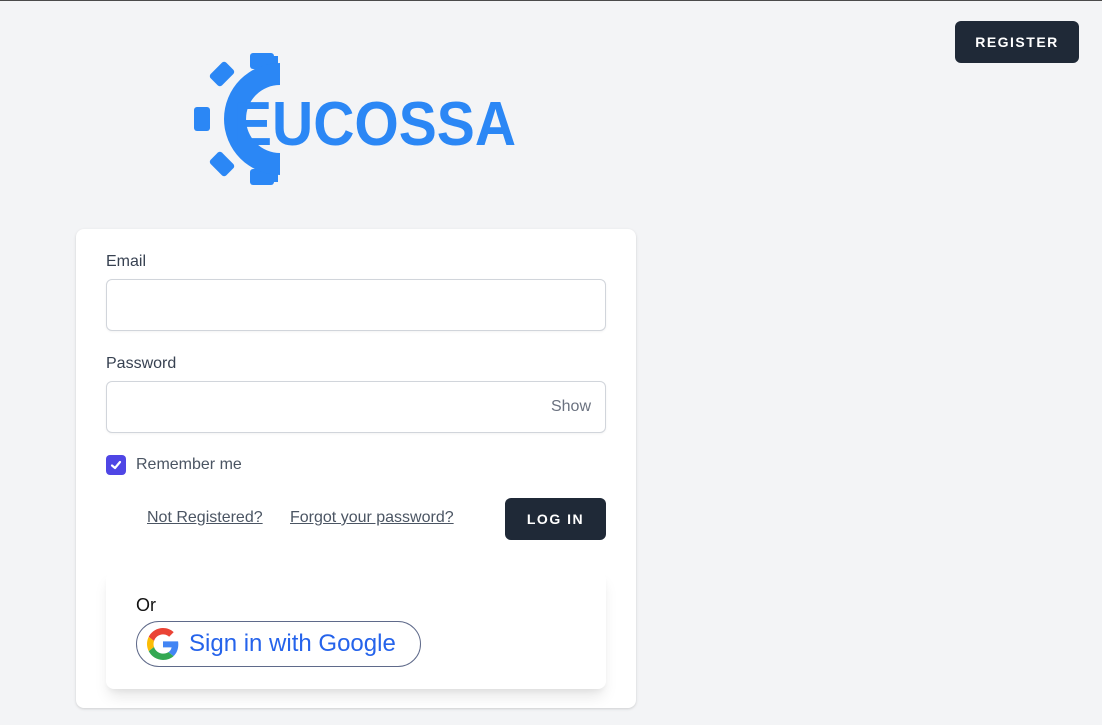  I want to click on checkmark-icon, so click(116, 465).